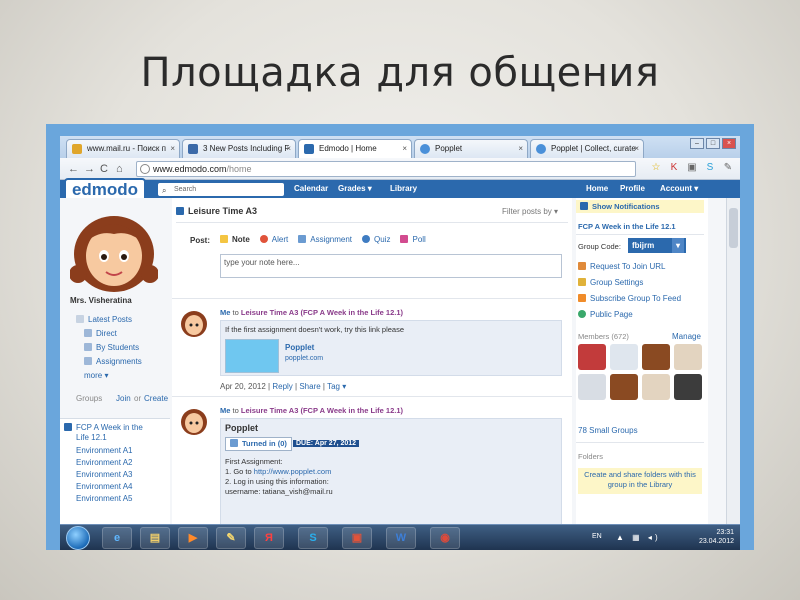  Describe the element at coordinates (123, 398) in the screenshot. I see `join-link: Join` at that location.